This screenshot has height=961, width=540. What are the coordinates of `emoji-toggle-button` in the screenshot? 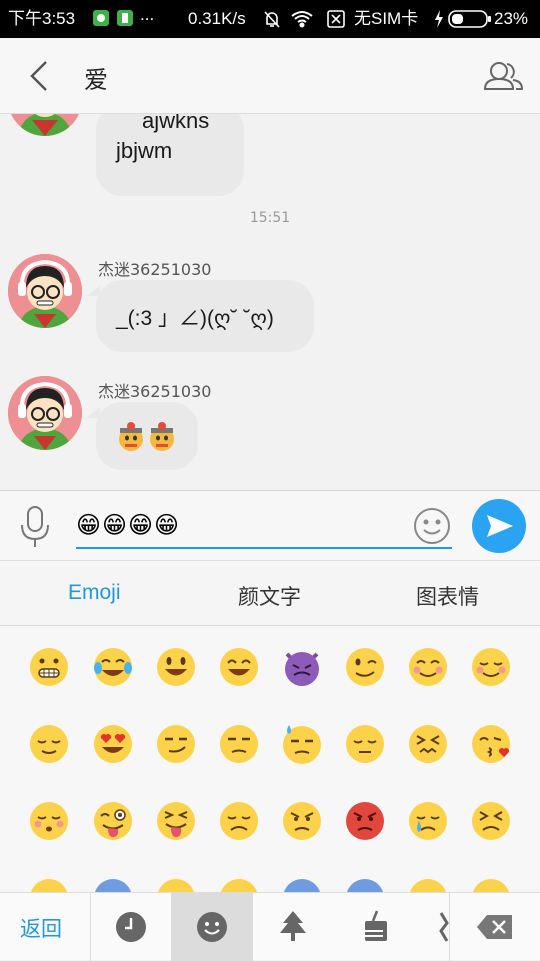 It's located at (432, 526).